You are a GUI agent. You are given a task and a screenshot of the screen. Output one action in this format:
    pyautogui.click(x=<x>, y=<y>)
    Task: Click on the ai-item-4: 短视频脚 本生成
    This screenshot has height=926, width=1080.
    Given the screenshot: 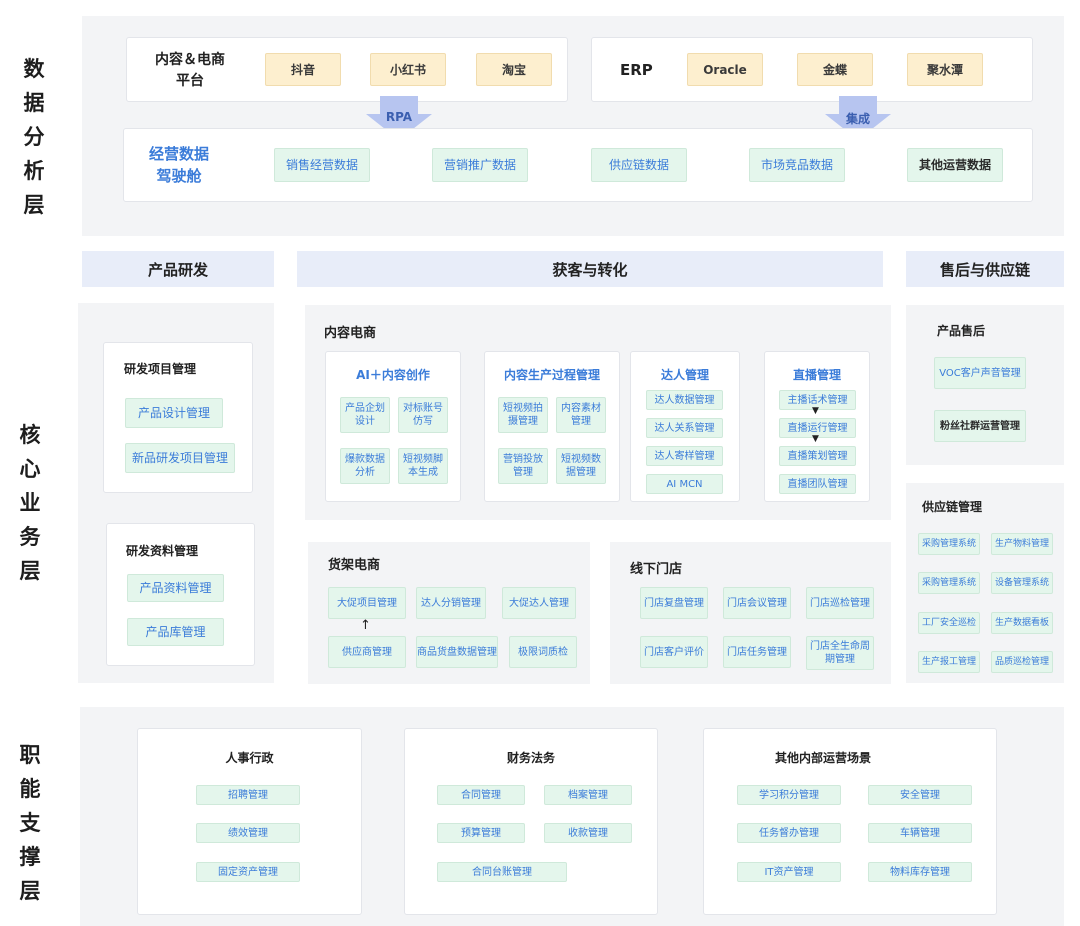 What is the action you would take?
    pyautogui.click(x=423, y=466)
    